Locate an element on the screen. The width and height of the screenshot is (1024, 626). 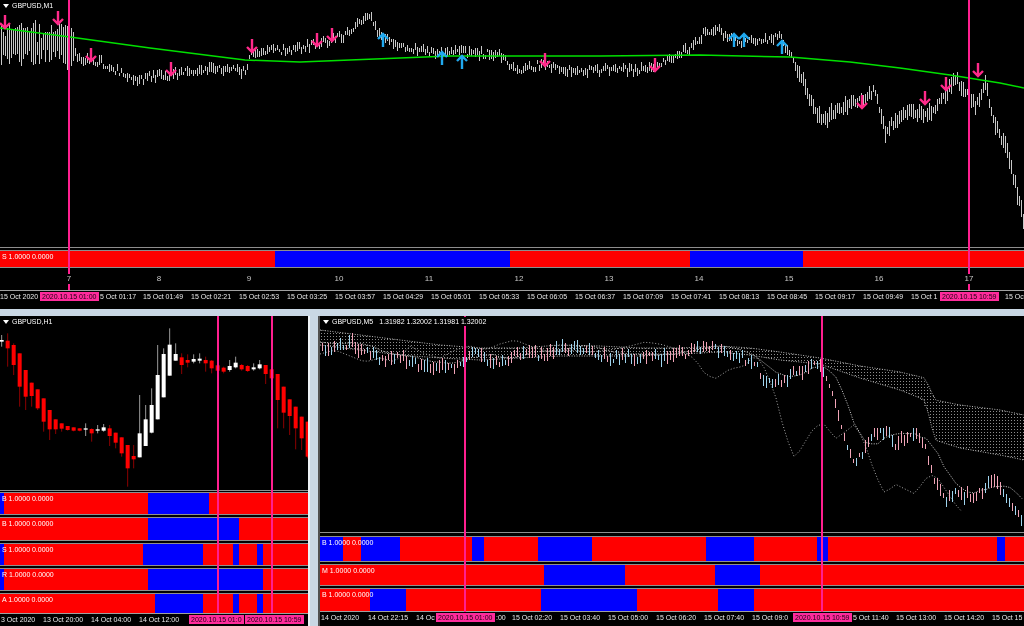
number-label: 9 is located at coordinates (249, 279).